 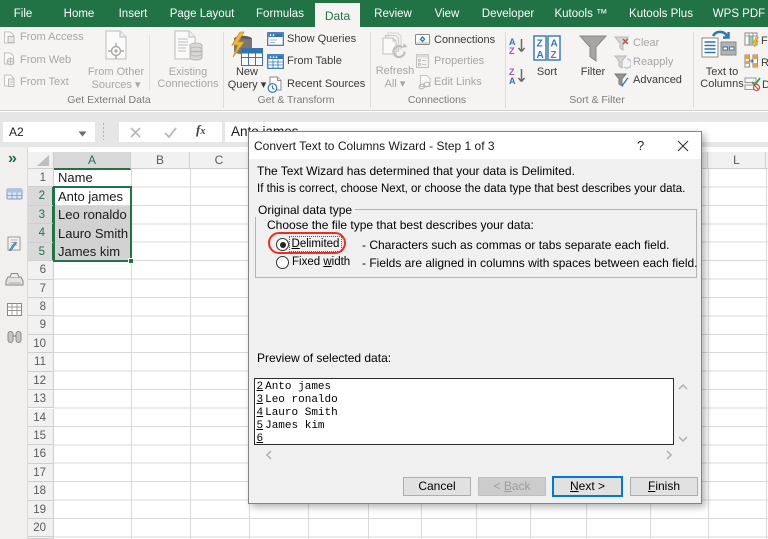 What do you see at coordinates (764, 41) in the screenshot?
I see `svg-text: F` at bounding box center [764, 41].